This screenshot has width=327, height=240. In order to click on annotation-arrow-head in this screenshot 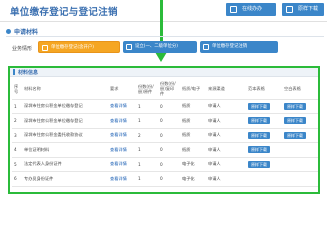, I will do `click(161, 57)`.